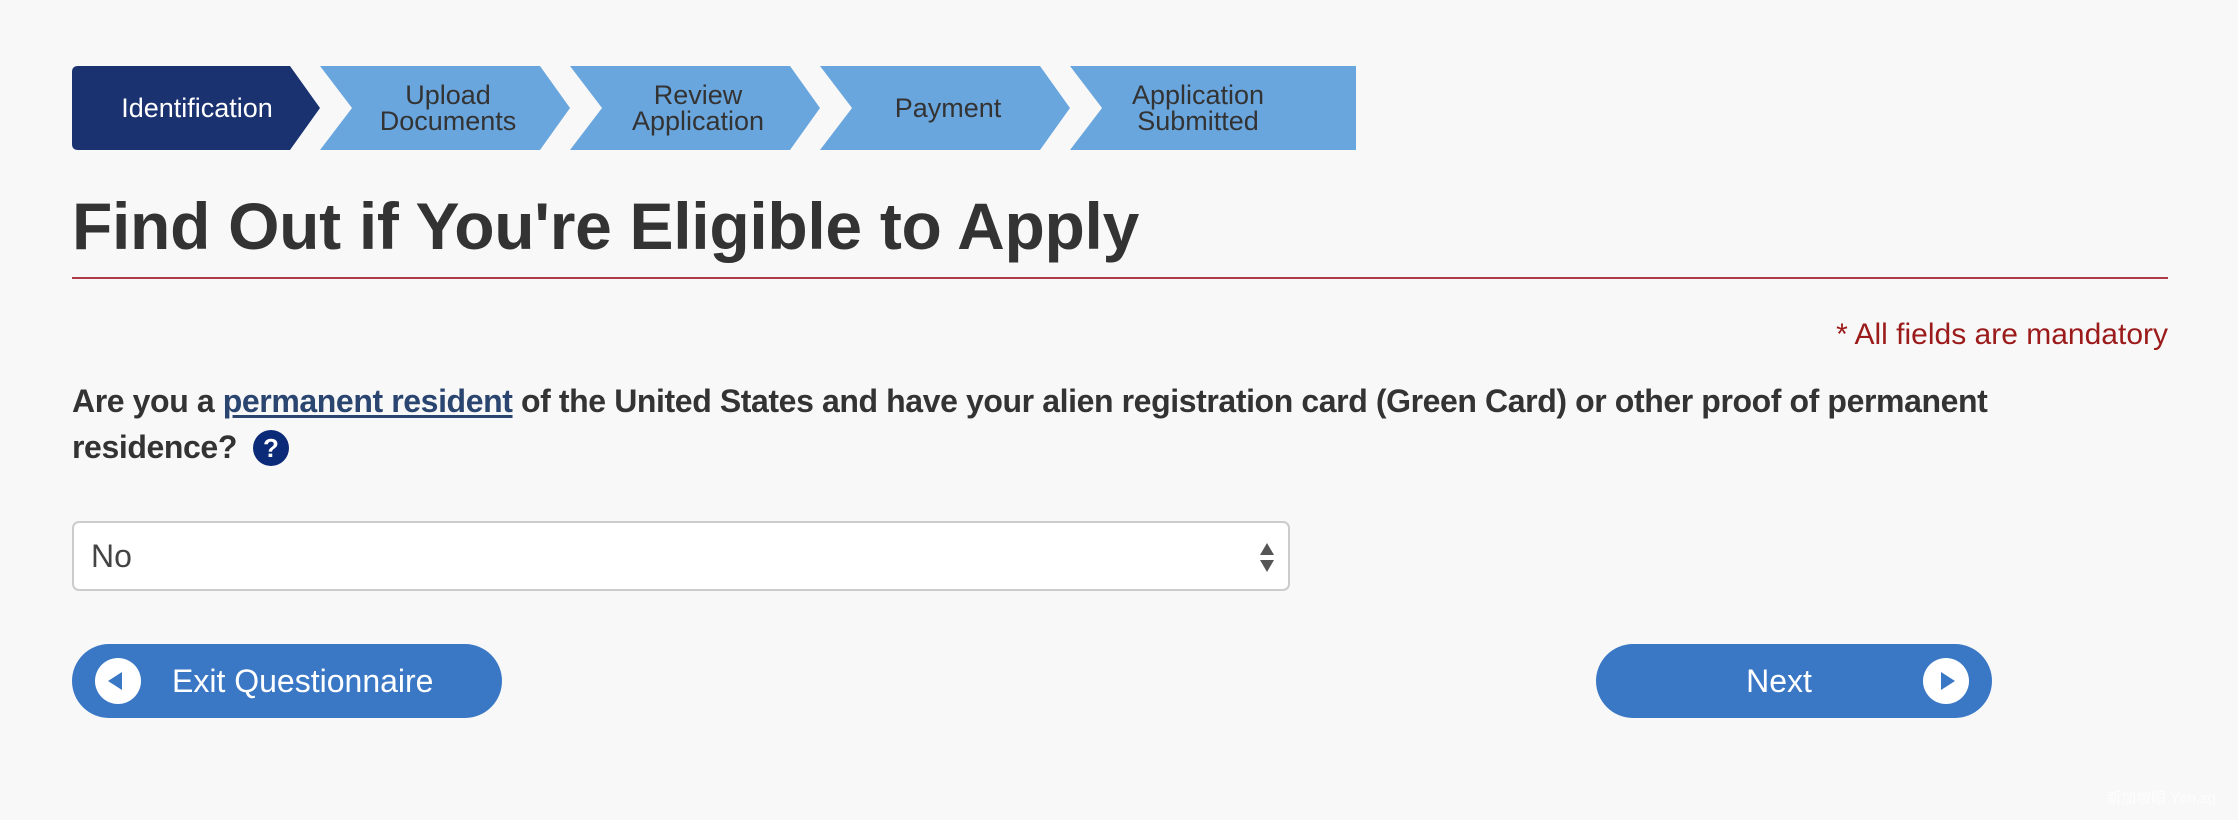  I want to click on arrow-down-icon, so click(1267, 566).